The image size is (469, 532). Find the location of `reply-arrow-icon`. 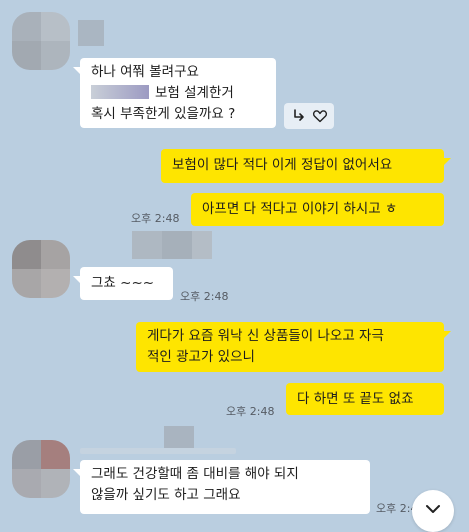

reply-arrow-icon is located at coordinates (299, 116).